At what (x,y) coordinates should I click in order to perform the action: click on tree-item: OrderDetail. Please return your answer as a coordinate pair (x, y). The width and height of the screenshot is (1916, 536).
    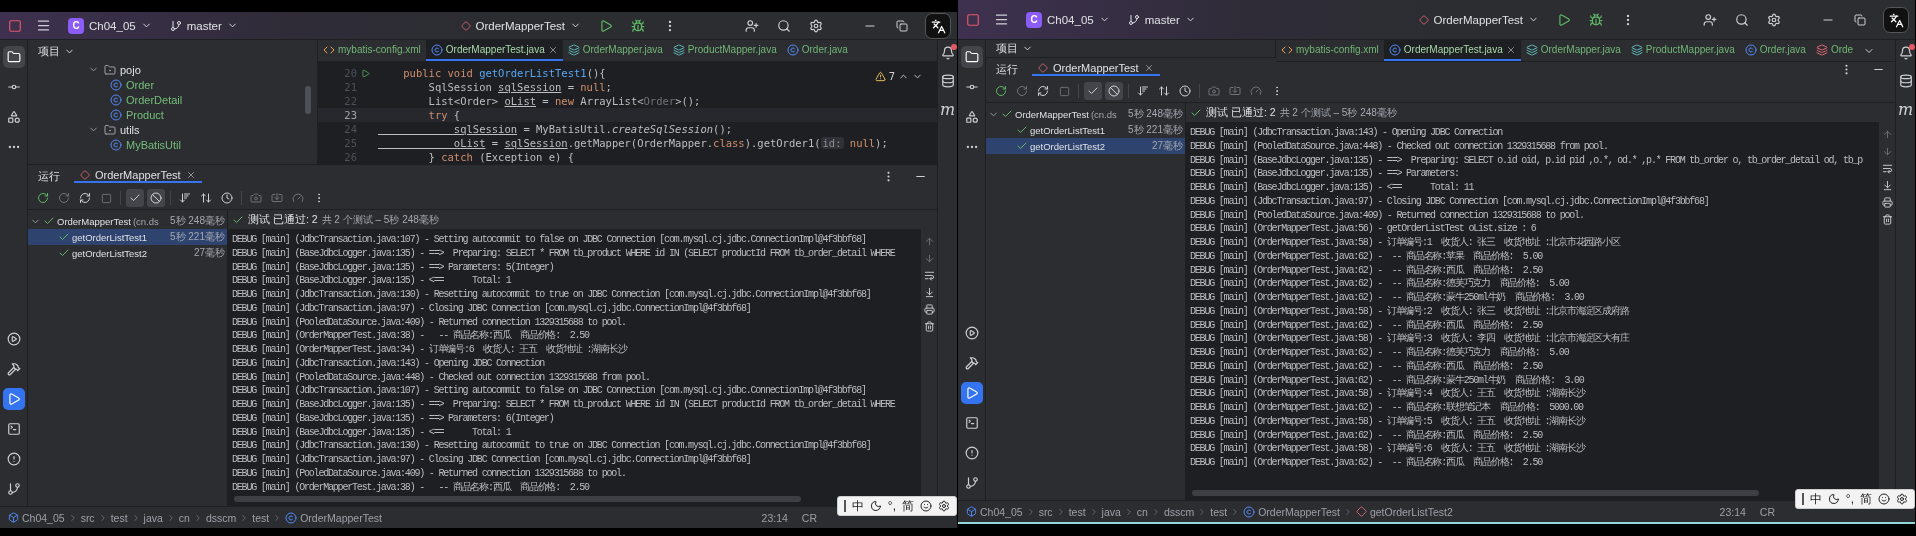
    Looking at the image, I should click on (172, 99).